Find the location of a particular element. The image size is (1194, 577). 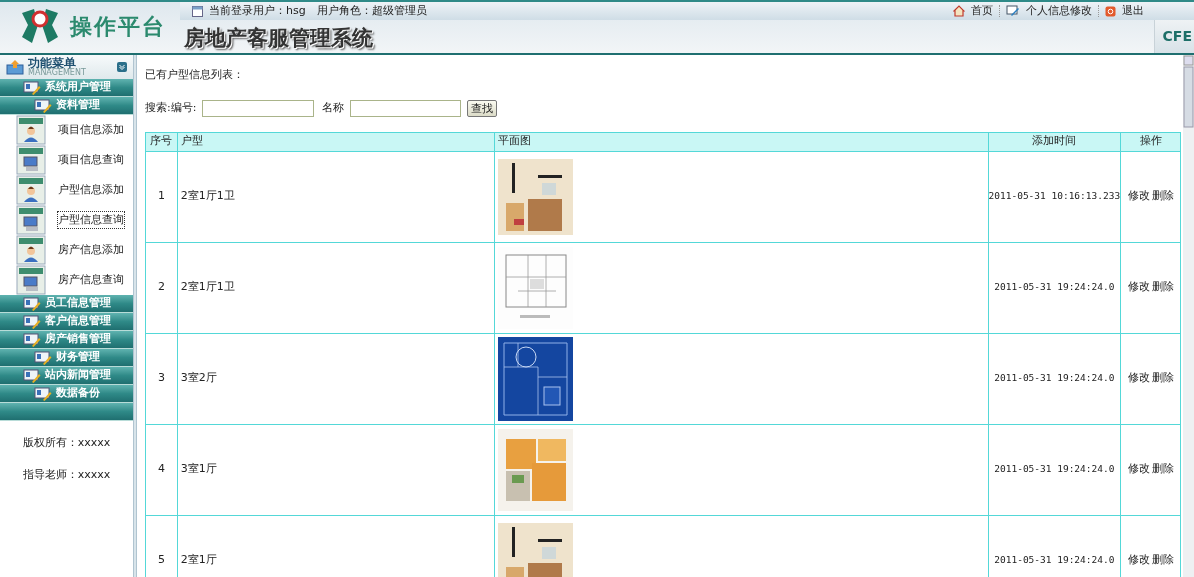

column-header: 操作 is located at coordinates (1150, 141).